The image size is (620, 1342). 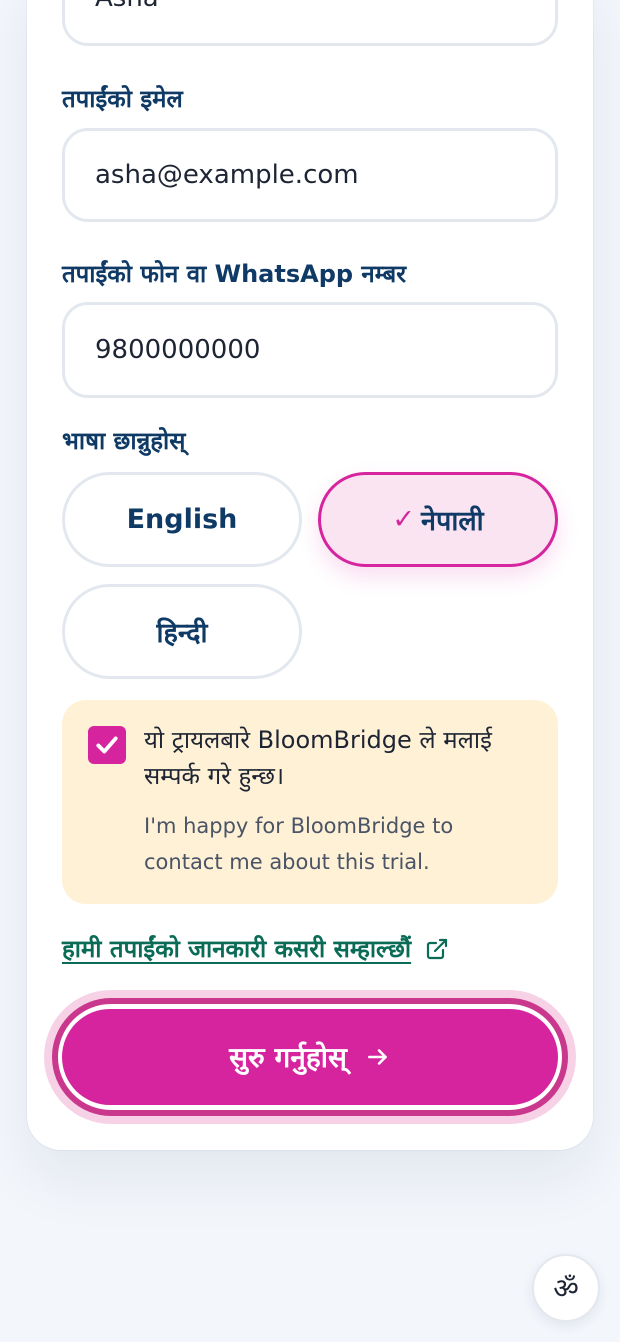 I want to click on phone-input-value: 9800000000, so click(x=178, y=350).